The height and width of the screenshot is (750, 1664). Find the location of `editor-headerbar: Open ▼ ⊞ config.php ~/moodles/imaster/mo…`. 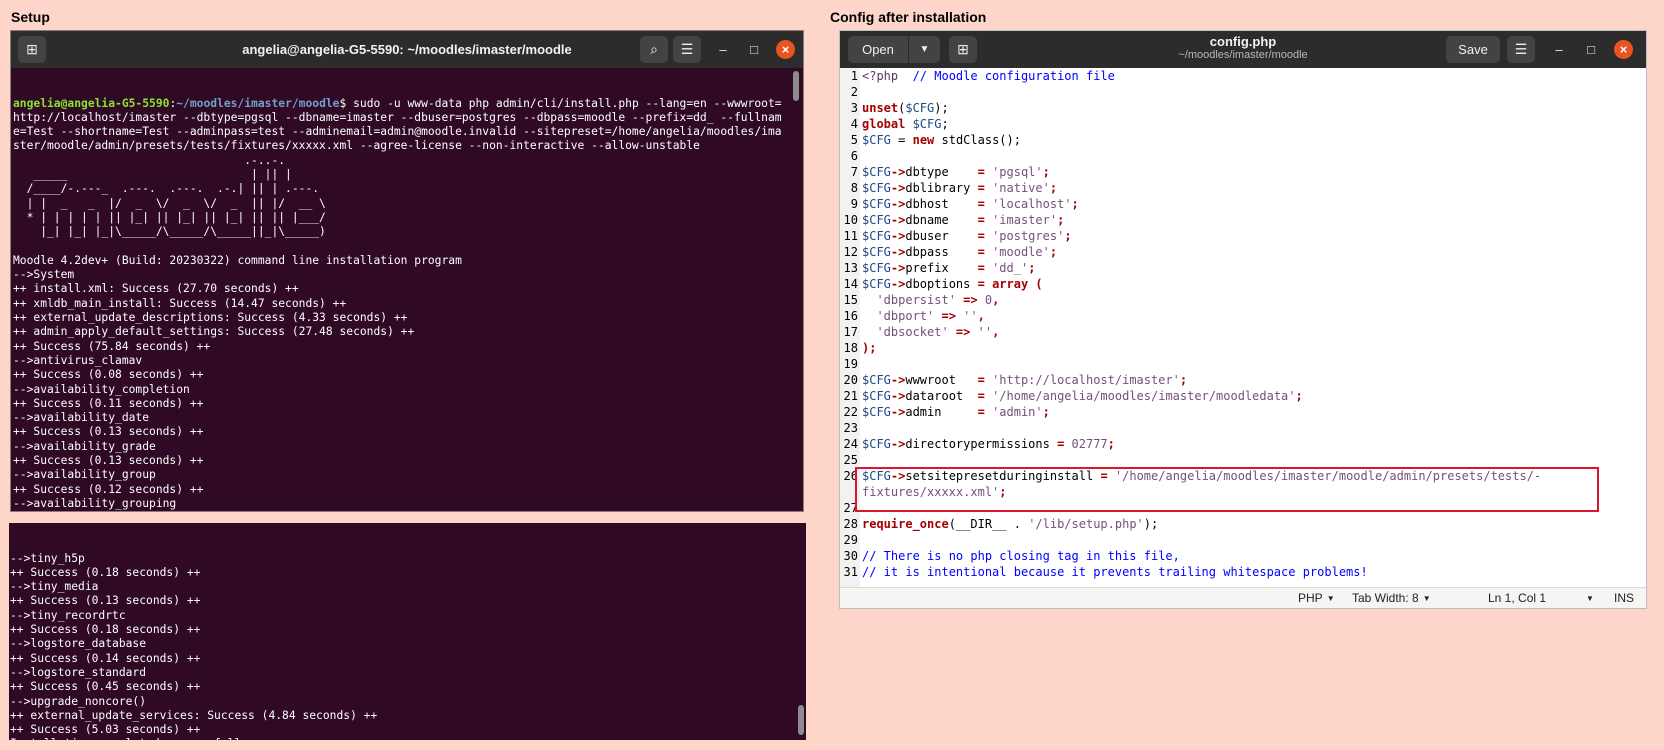

editor-headerbar: Open ▼ ⊞ config.php ~/moodles/imaster/mo… is located at coordinates (1243, 49).